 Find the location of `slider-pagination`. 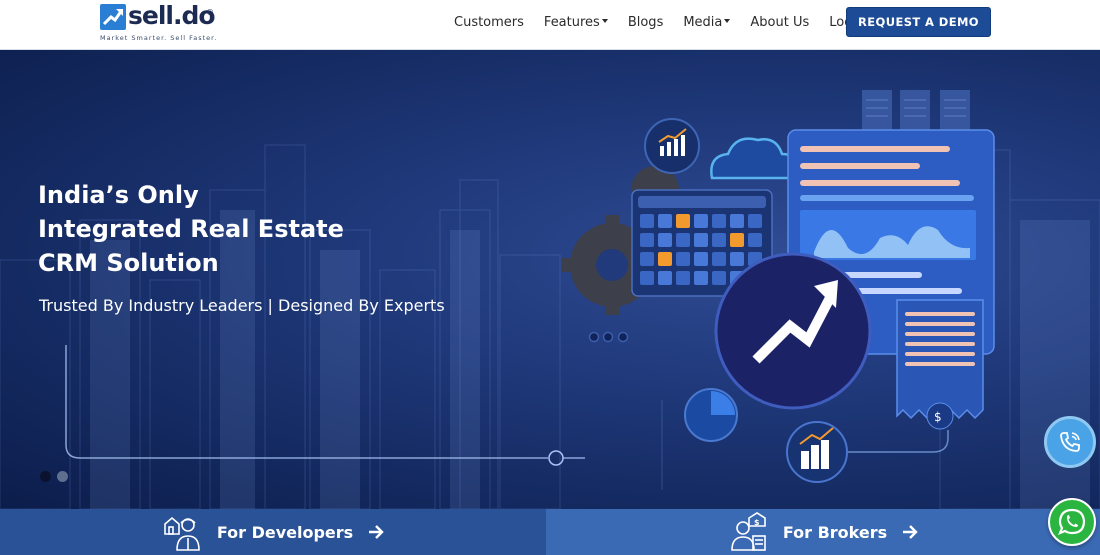

slider-pagination is located at coordinates (57, 476).